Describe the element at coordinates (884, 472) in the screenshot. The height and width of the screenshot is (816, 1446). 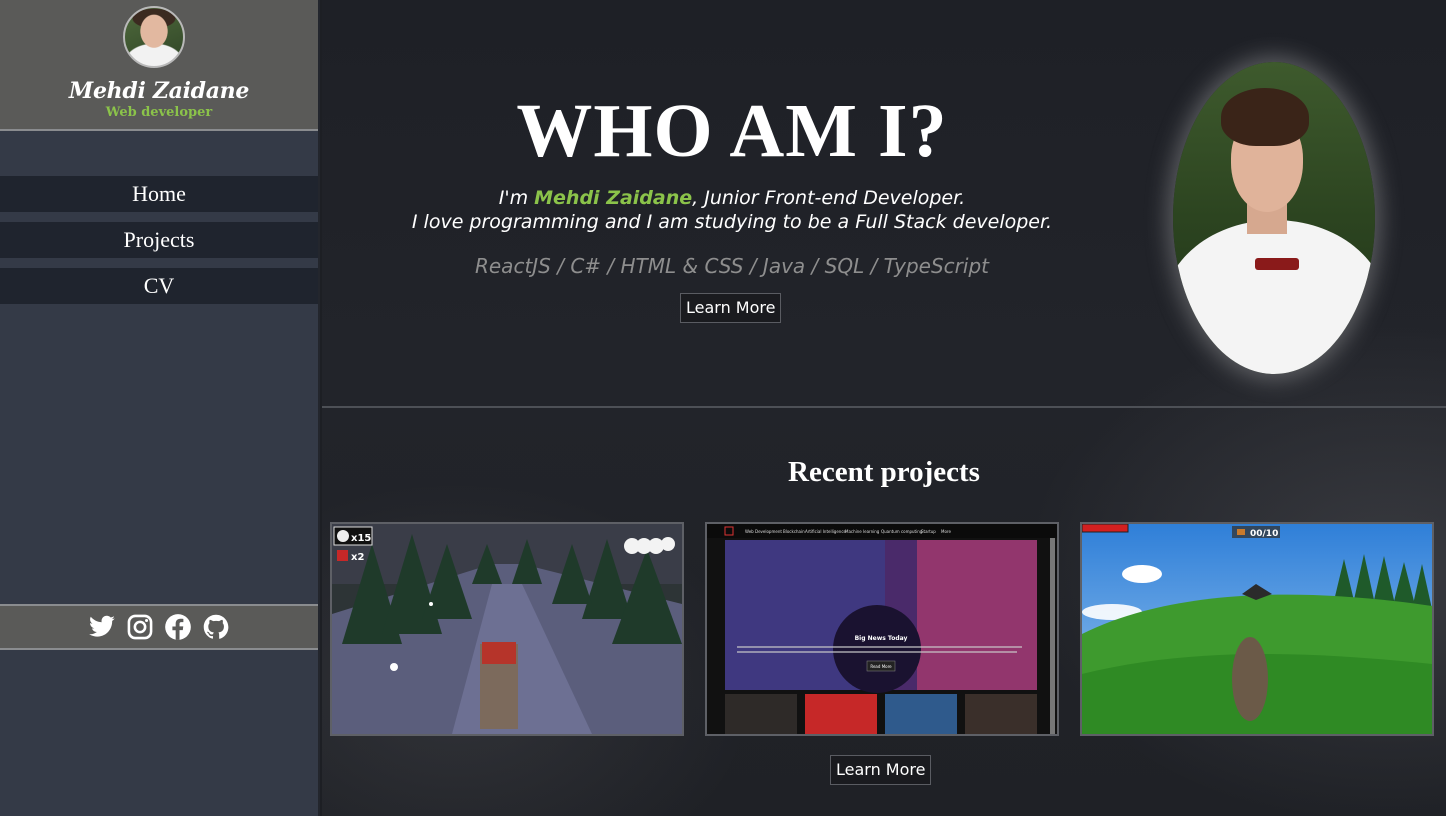
I see `projects-title: Recent projects` at that location.